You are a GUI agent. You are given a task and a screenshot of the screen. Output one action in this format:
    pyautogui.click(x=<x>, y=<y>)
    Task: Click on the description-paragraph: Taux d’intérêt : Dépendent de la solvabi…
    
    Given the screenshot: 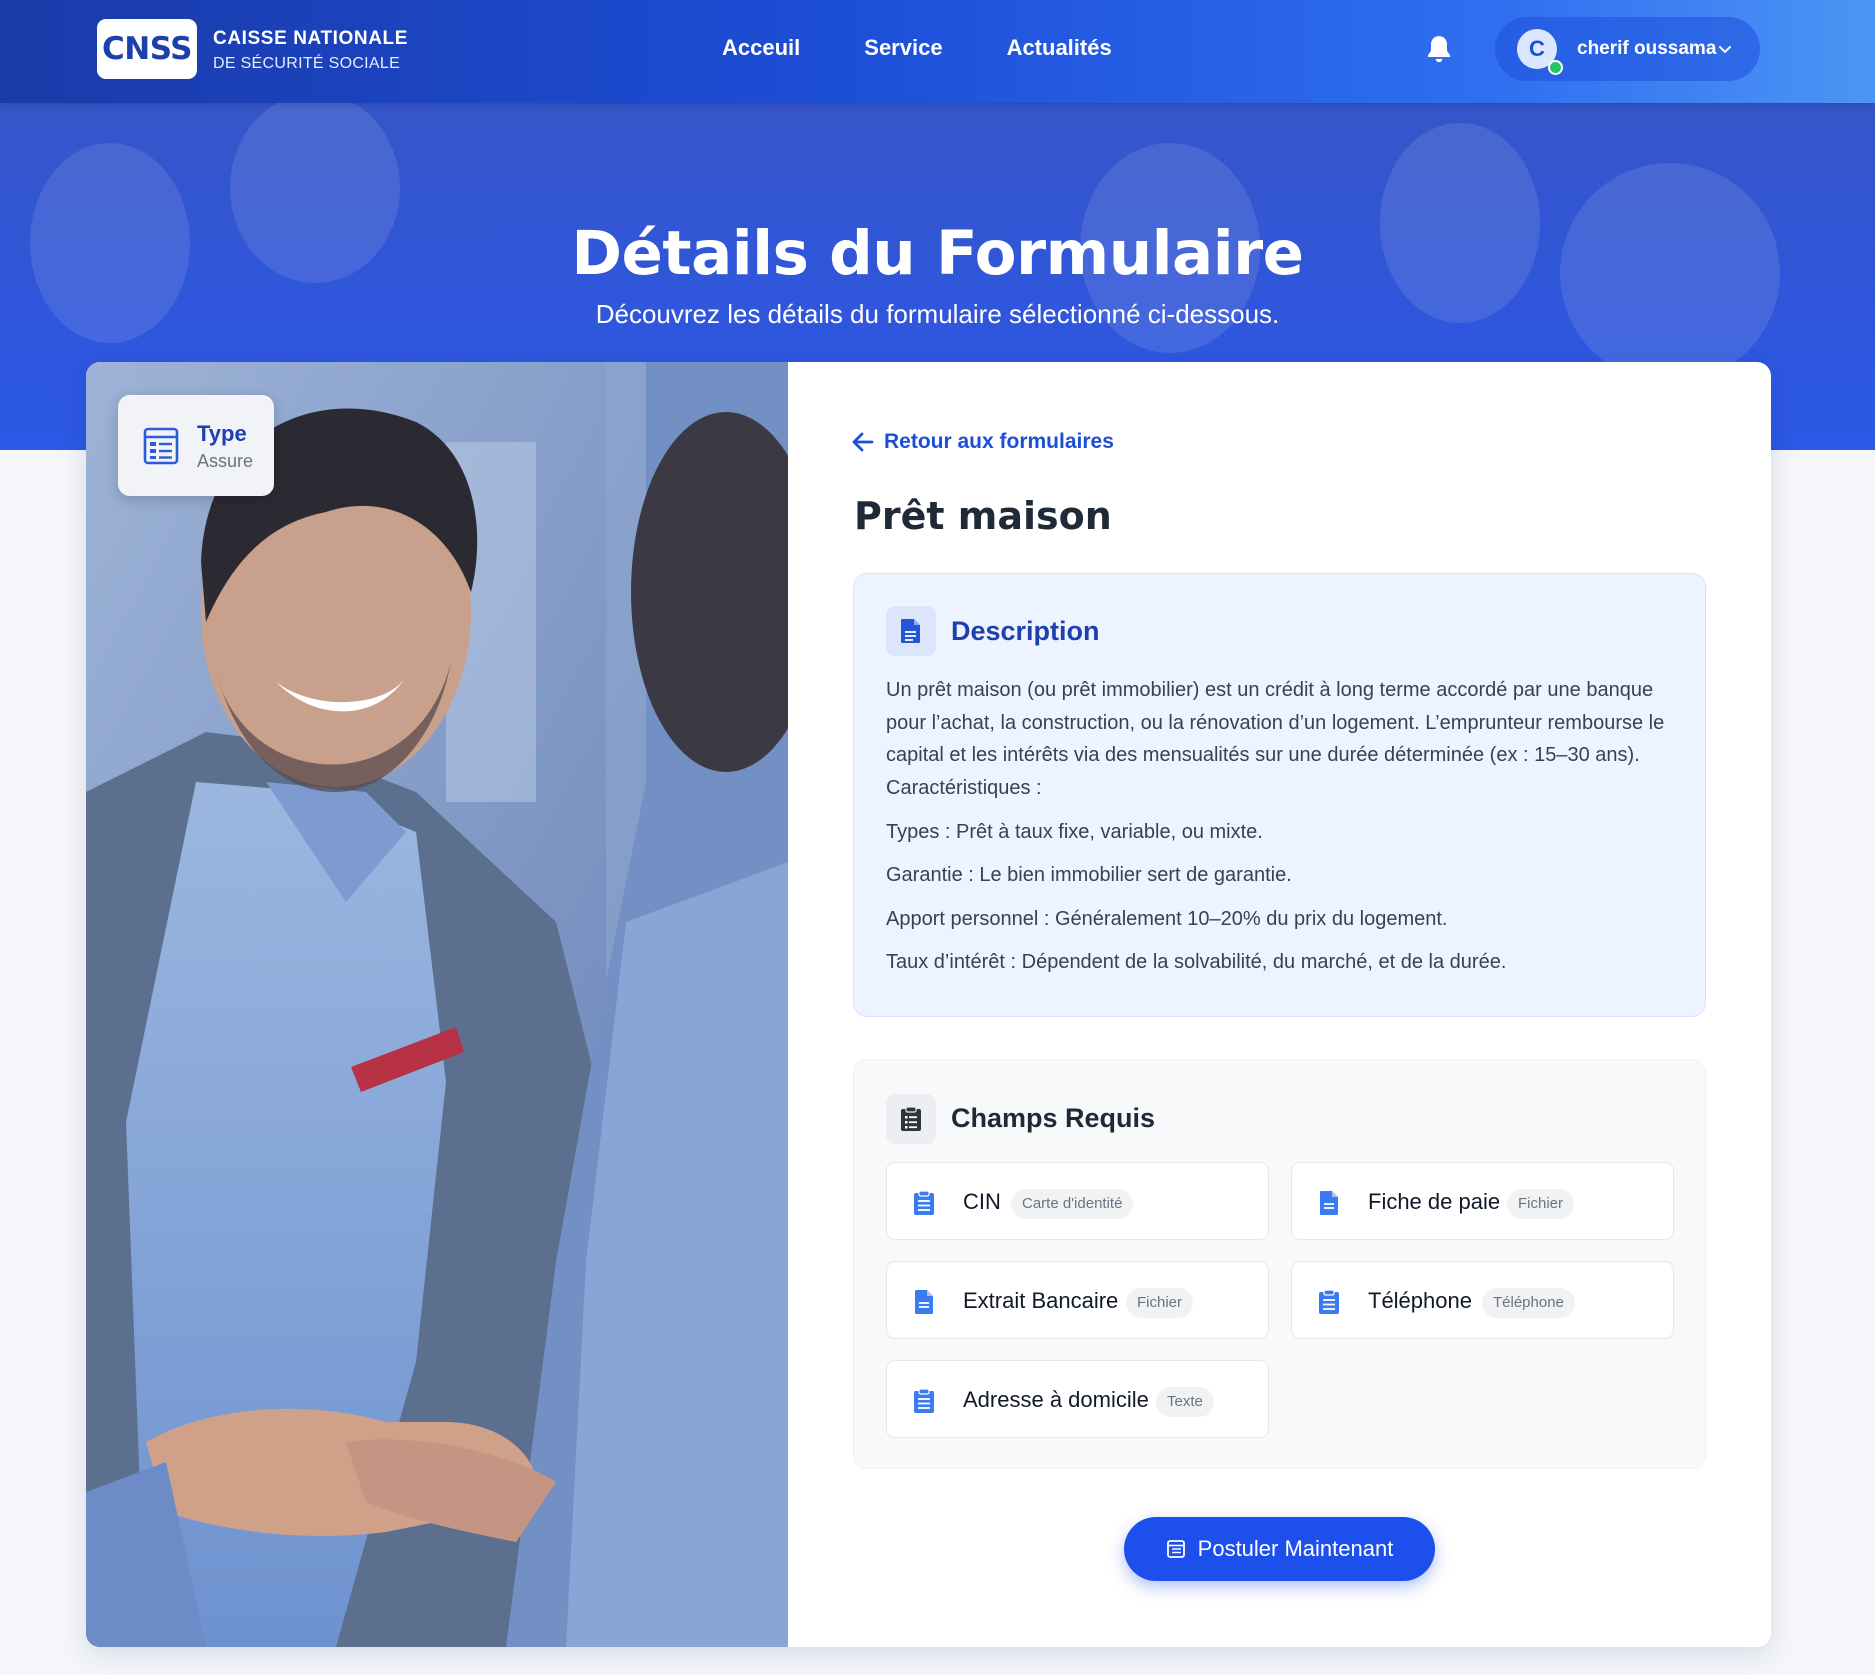 What is the action you would take?
    pyautogui.click(x=1196, y=962)
    